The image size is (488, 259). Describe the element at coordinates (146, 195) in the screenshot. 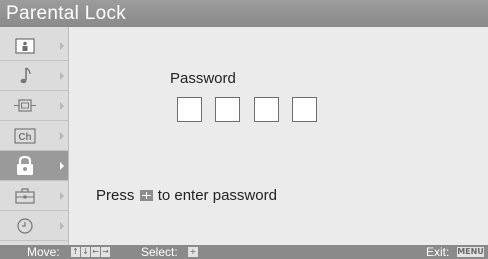

I see `enter-key-icon` at that location.